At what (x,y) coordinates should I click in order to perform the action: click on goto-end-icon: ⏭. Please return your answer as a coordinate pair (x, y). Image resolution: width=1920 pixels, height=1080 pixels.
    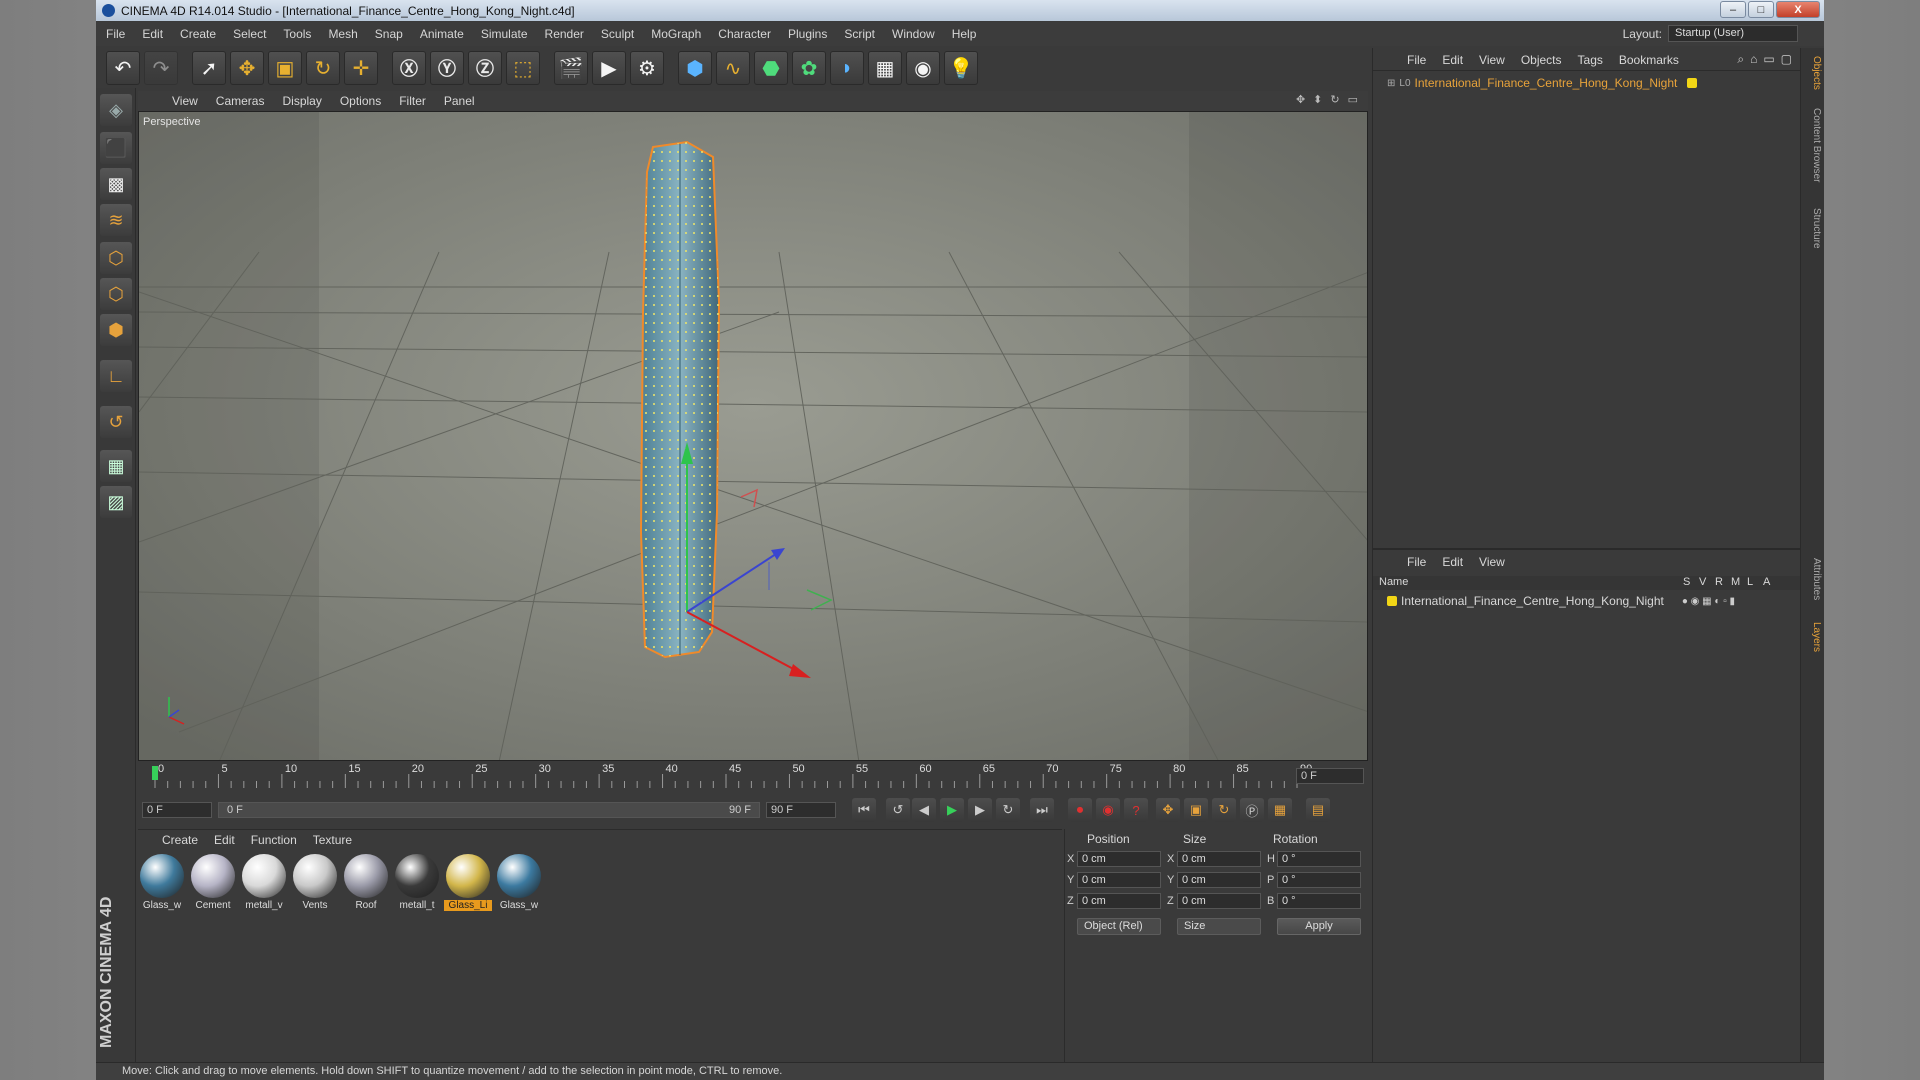
    Looking at the image, I should click on (1042, 810).